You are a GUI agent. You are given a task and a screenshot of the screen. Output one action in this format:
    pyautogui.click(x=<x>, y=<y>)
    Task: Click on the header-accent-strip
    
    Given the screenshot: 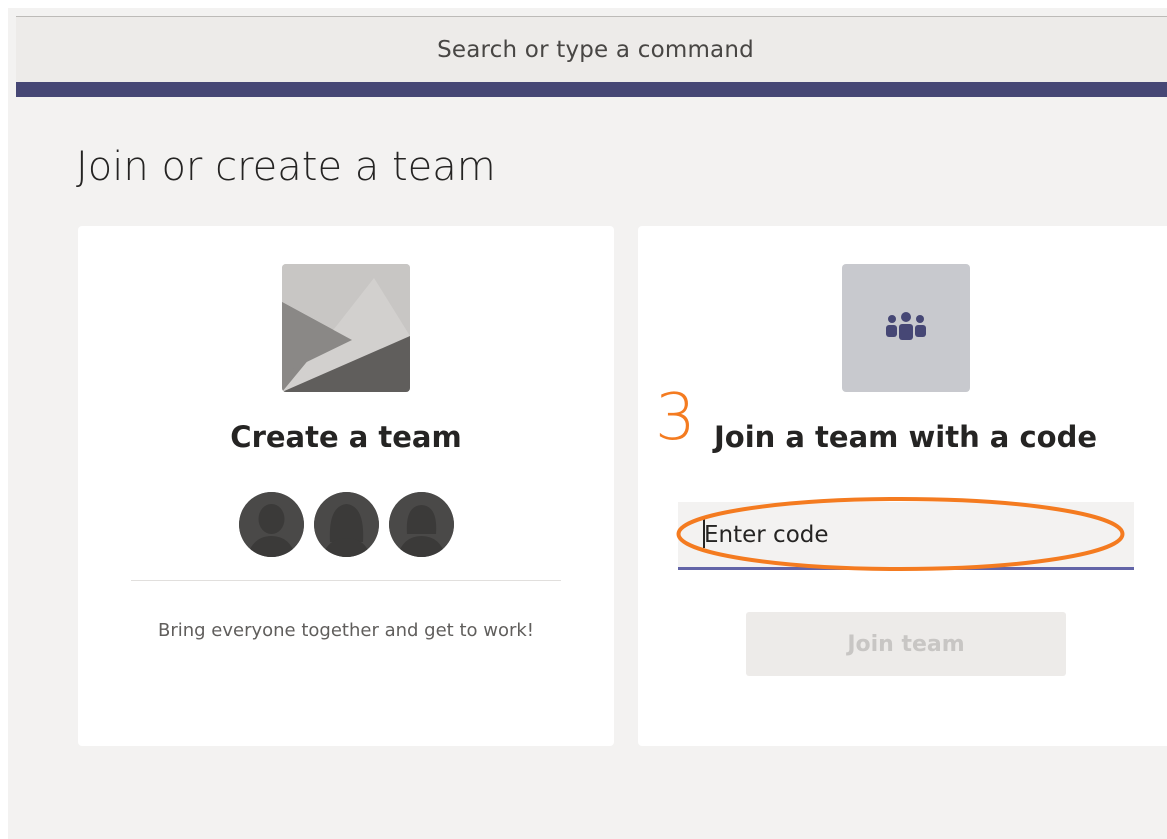 What is the action you would take?
    pyautogui.click(x=591, y=89)
    